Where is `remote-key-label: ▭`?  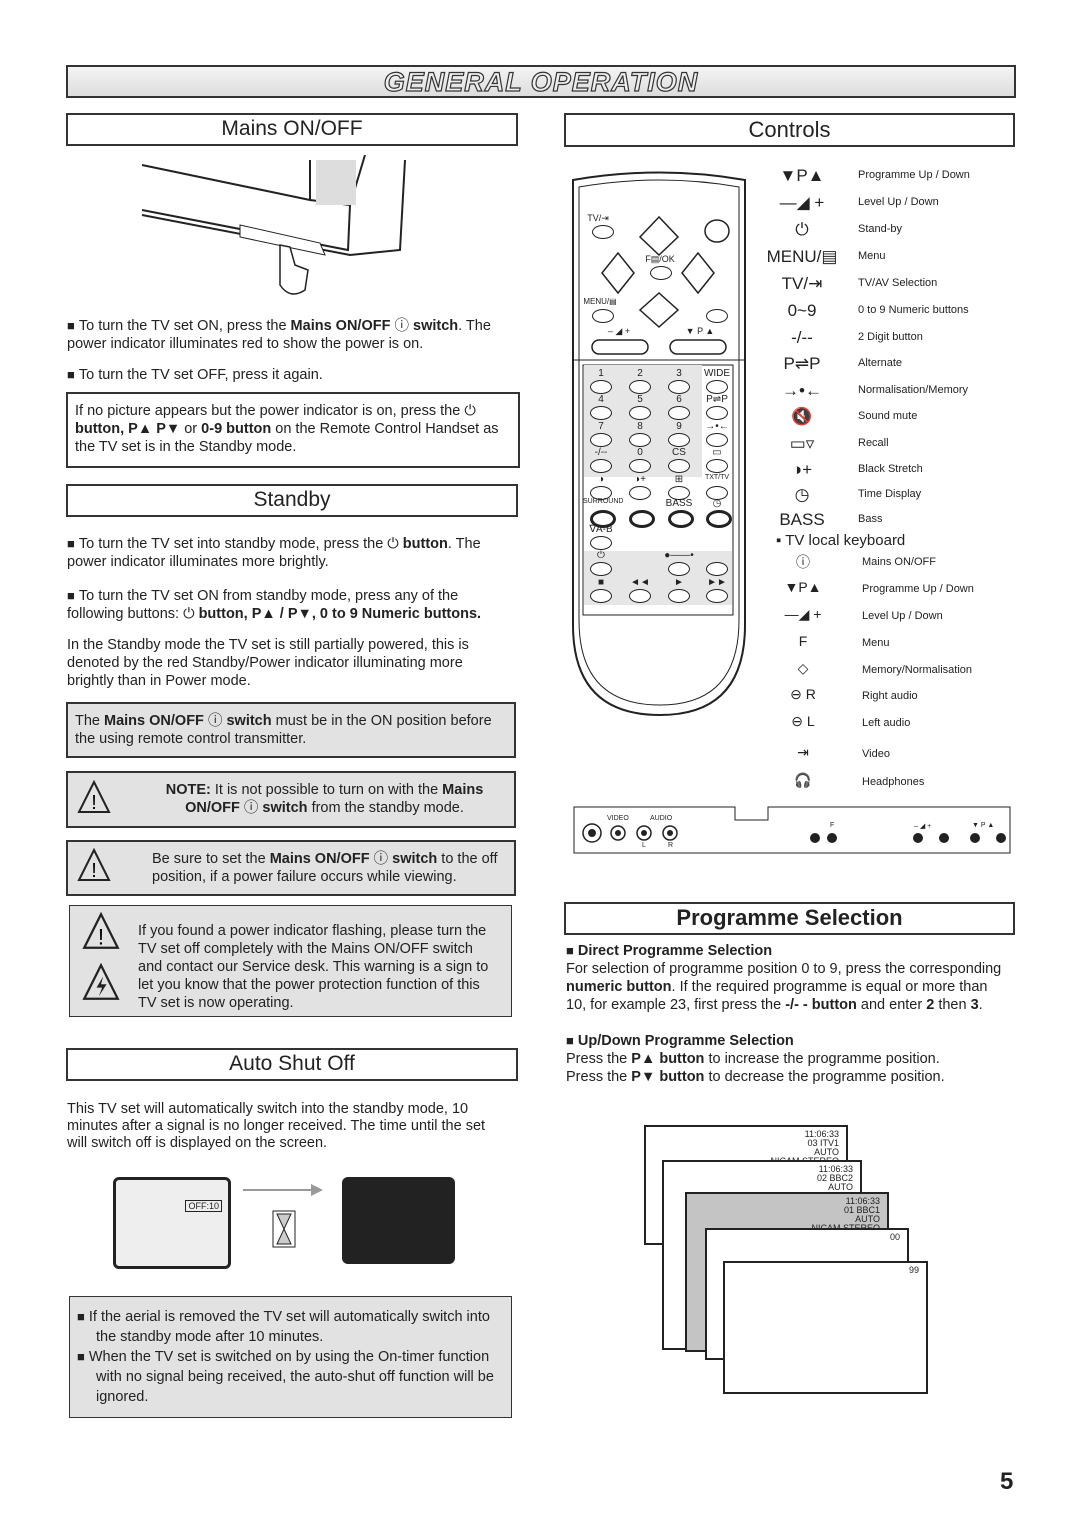 remote-key-label: ▭ is located at coordinates (717, 452).